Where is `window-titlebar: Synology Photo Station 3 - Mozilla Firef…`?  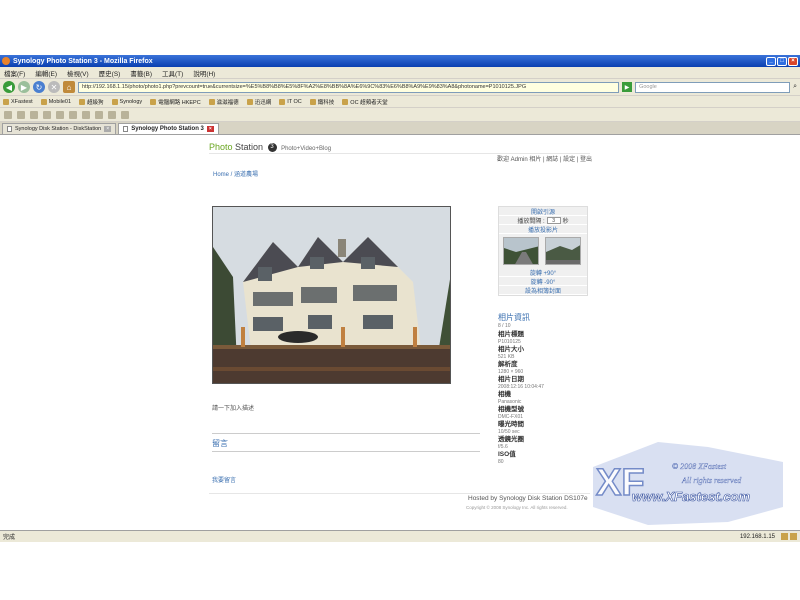 window-titlebar: Synology Photo Station 3 - Mozilla Firef… is located at coordinates (400, 61).